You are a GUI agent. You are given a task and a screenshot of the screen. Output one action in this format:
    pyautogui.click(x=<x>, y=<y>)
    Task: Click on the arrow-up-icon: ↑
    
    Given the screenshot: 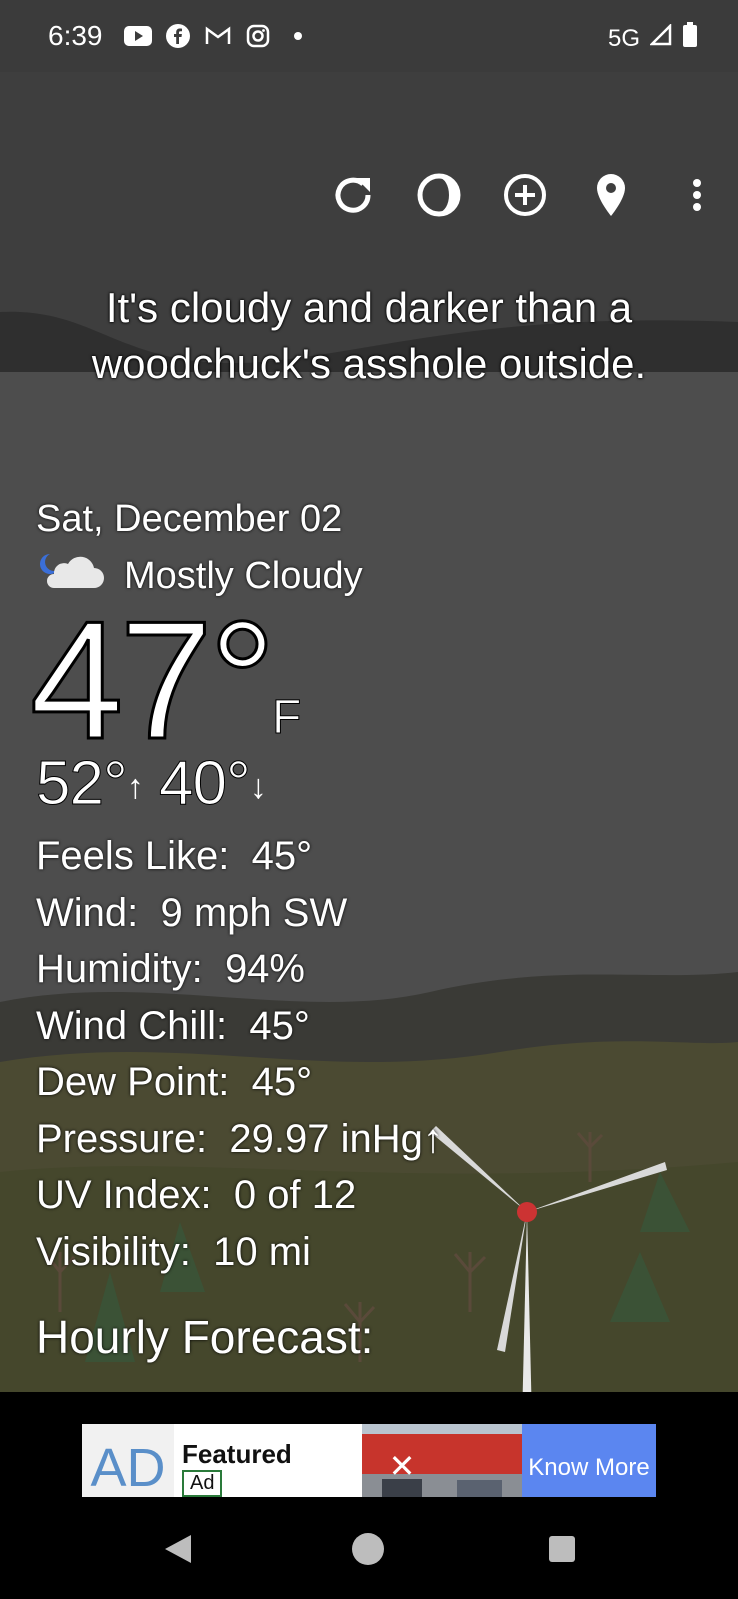 What is the action you would take?
    pyautogui.click(x=135, y=787)
    